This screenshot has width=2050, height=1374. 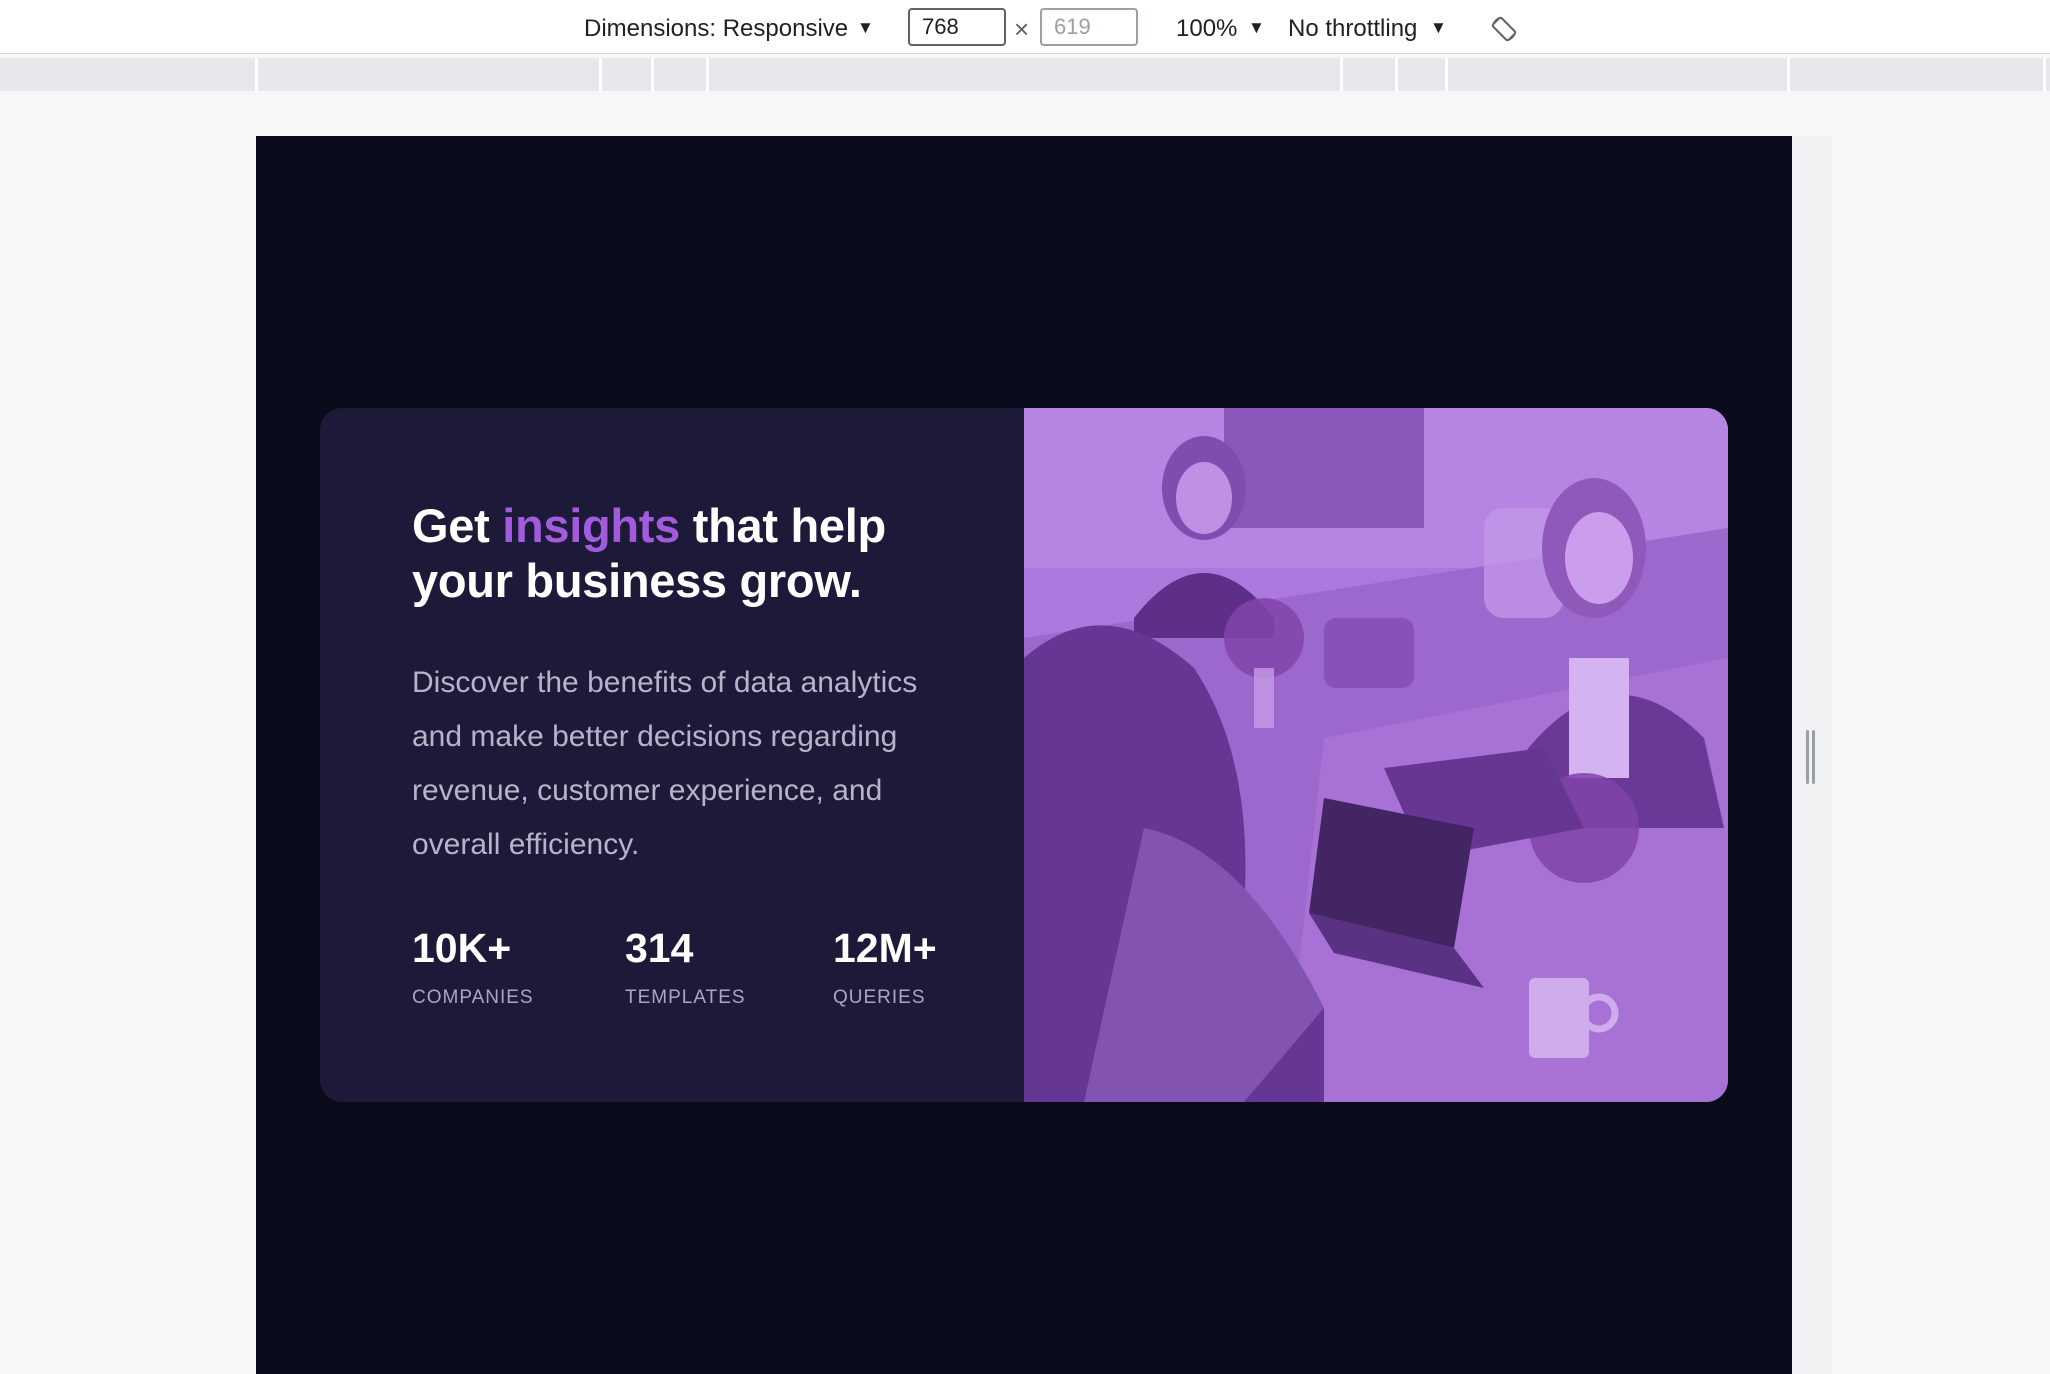 What do you see at coordinates (1206, 29) in the screenshot?
I see `zoom-dropdown-label: 100%` at bounding box center [1206, 29].